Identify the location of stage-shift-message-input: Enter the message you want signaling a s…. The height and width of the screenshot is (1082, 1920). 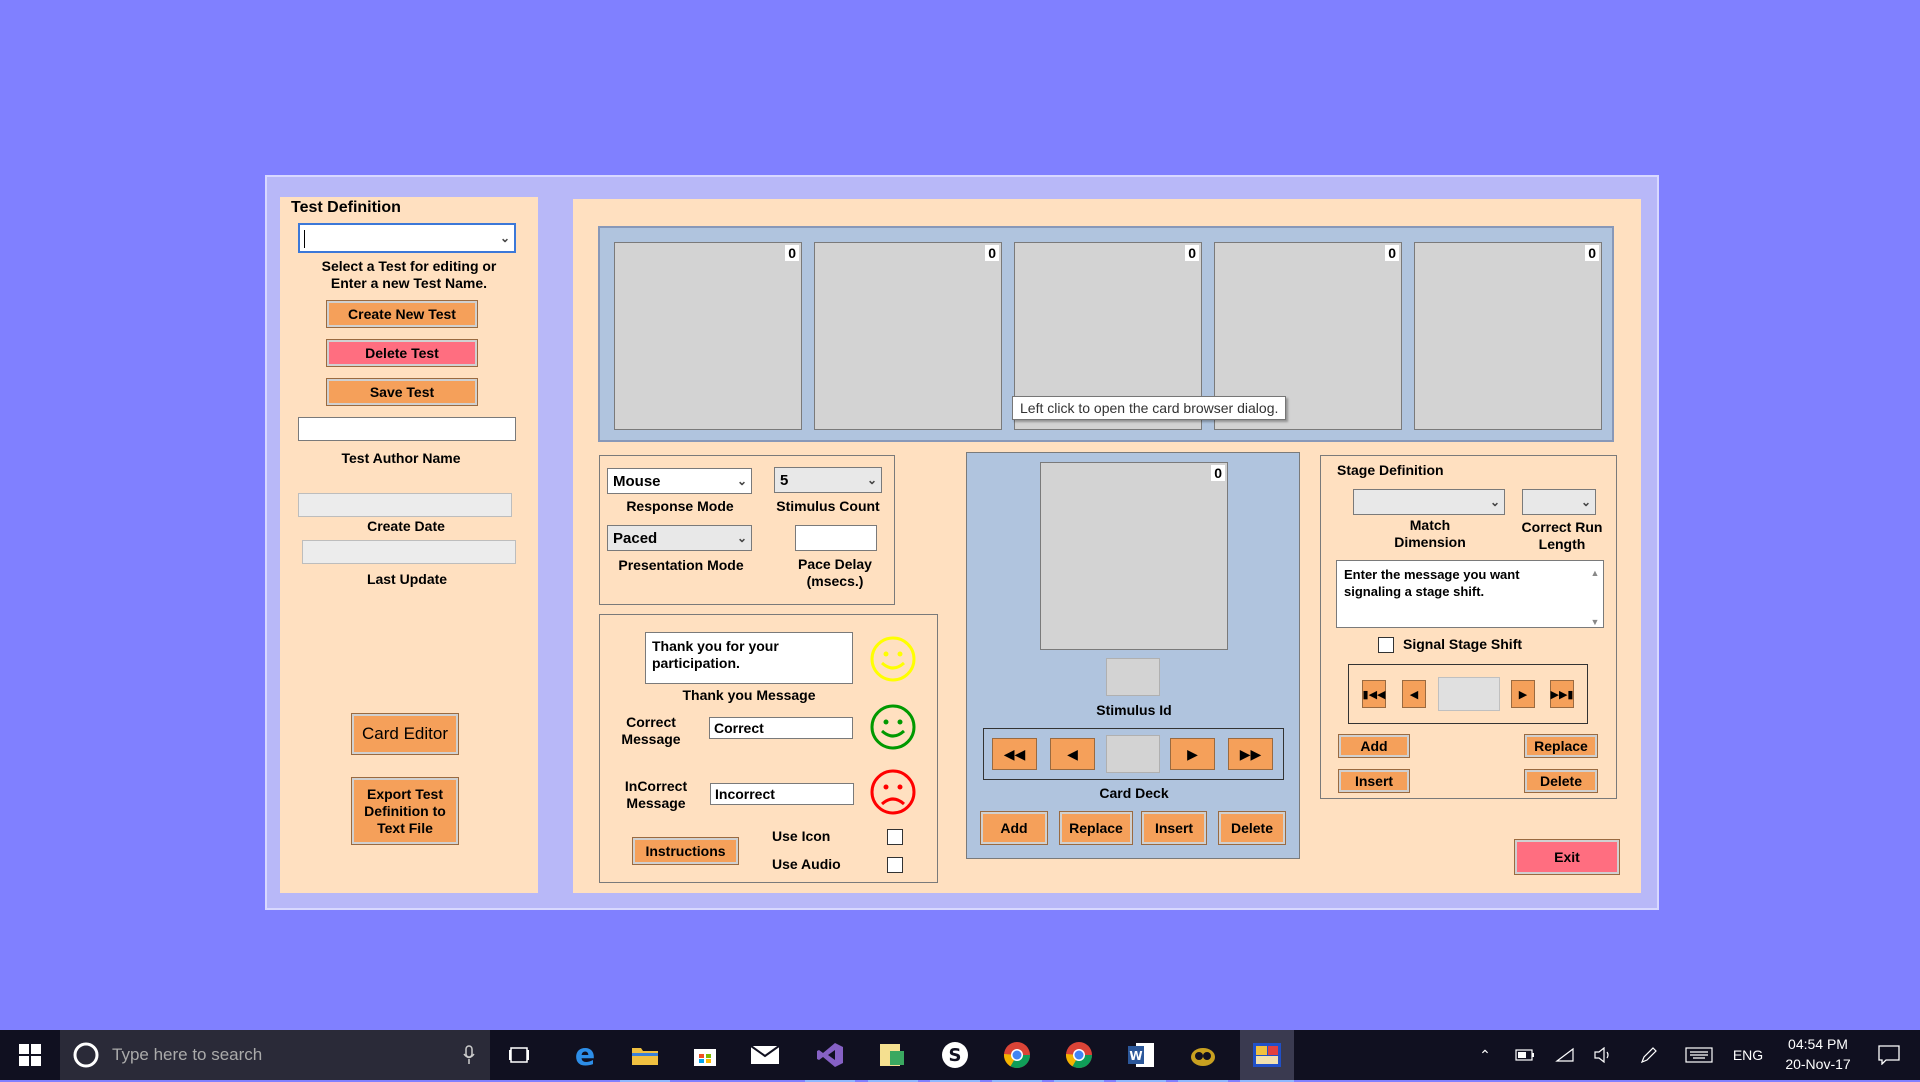
(1470, 594).